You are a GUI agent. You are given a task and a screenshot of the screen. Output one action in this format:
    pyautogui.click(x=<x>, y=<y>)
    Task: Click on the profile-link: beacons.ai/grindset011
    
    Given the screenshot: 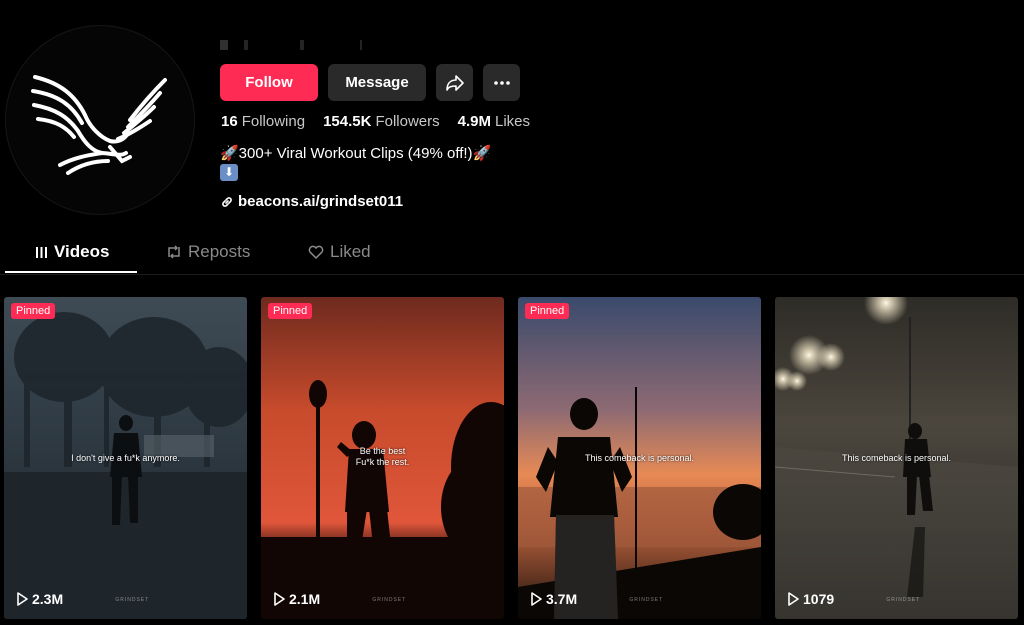 What is the action you would take?
    pyautogui.click(x=311, y=201)
    